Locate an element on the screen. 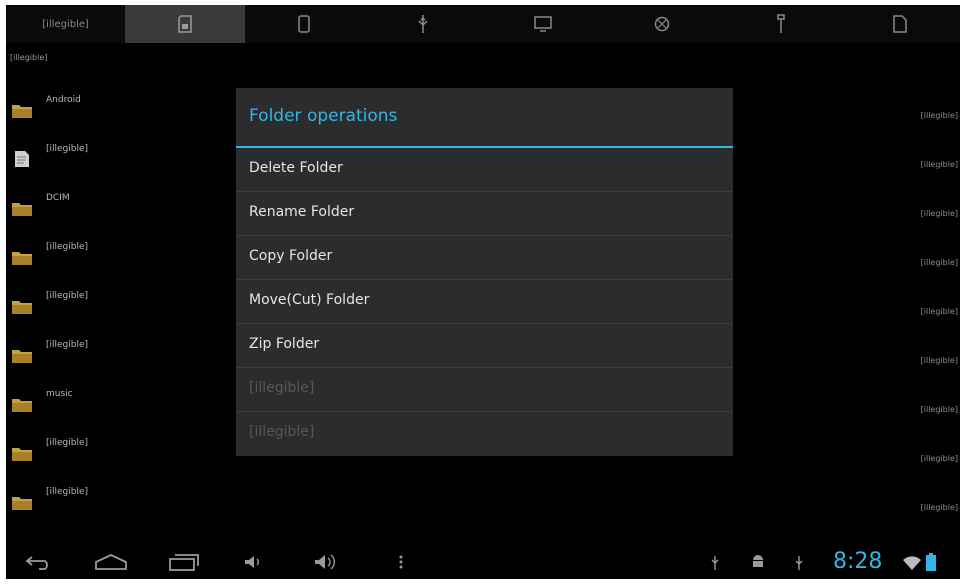 This screenshot has height=584, width=965. disabled-option-2-label: [illegible] is located at coordinates (282, 432).